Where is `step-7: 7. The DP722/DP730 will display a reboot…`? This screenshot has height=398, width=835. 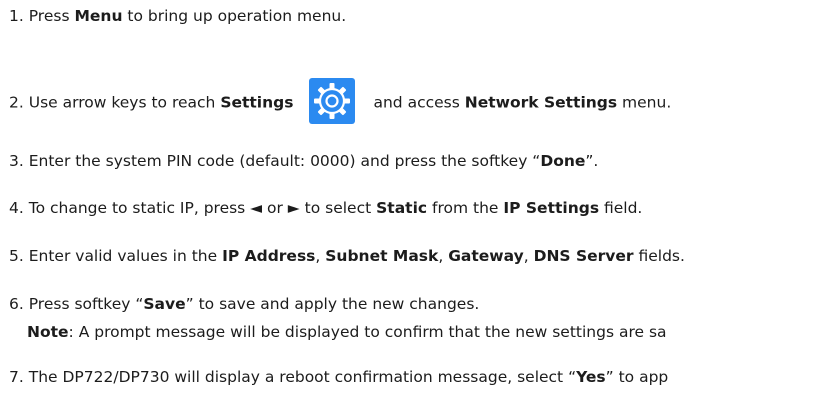
step-7: 7. The DP722/DP730 will display a reboot… is located at coordinates (339, 377).